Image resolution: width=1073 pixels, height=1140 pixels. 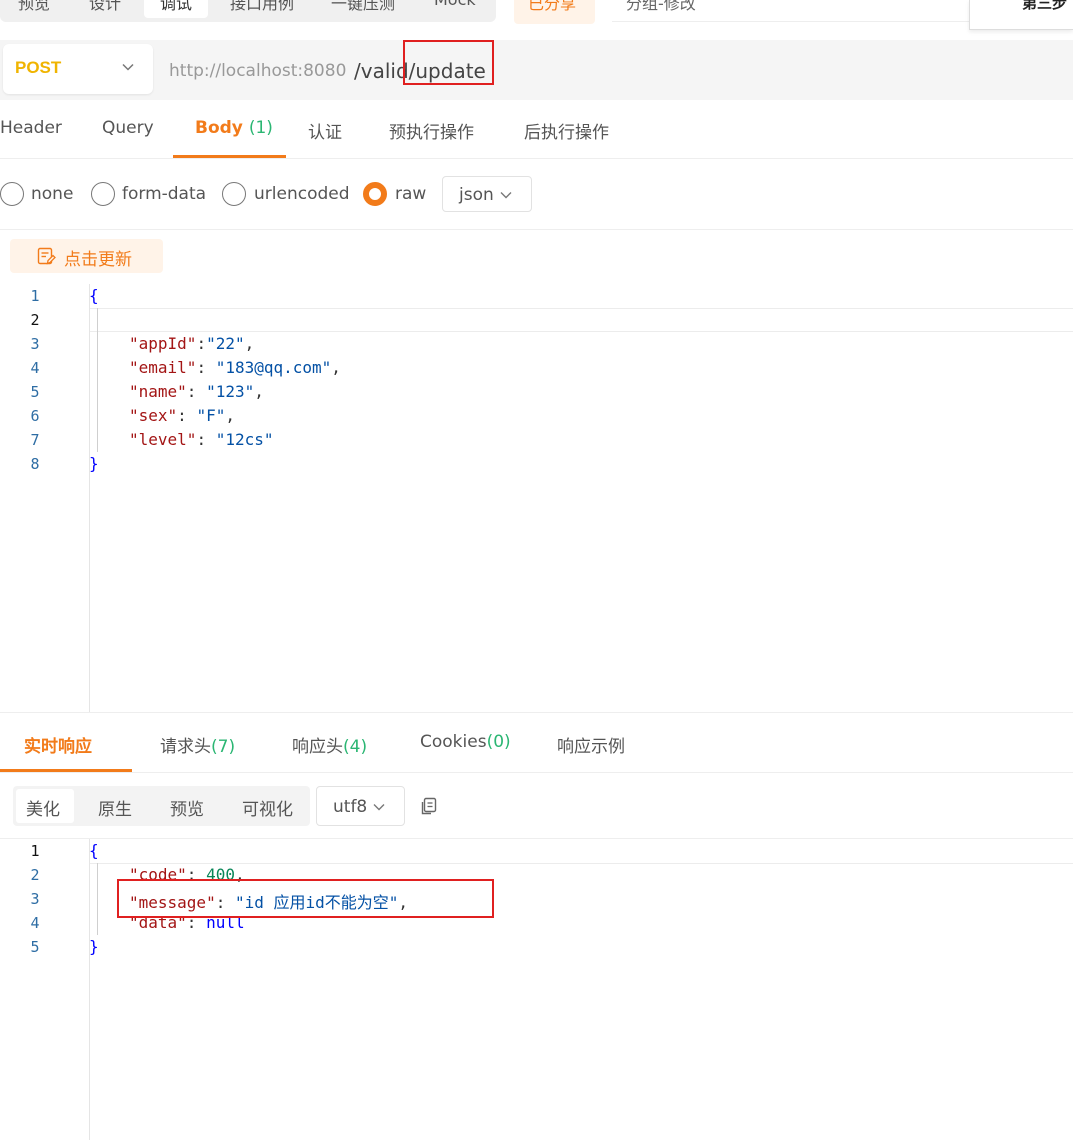 What do you see at coordinates (182, 415) in the screenshot?
I see `code-line: "sex": "F",` at bounding box center [182, 415].